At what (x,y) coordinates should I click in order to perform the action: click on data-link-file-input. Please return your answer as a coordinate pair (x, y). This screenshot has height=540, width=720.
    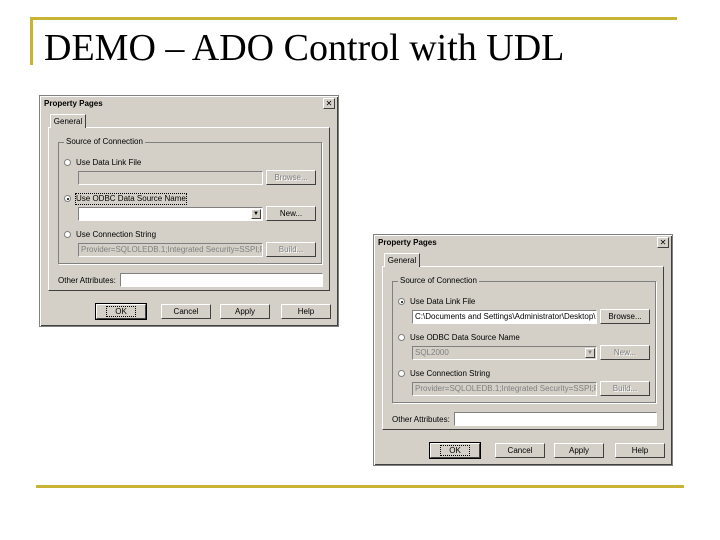
    Looking at the image, I should click on (170, 178).